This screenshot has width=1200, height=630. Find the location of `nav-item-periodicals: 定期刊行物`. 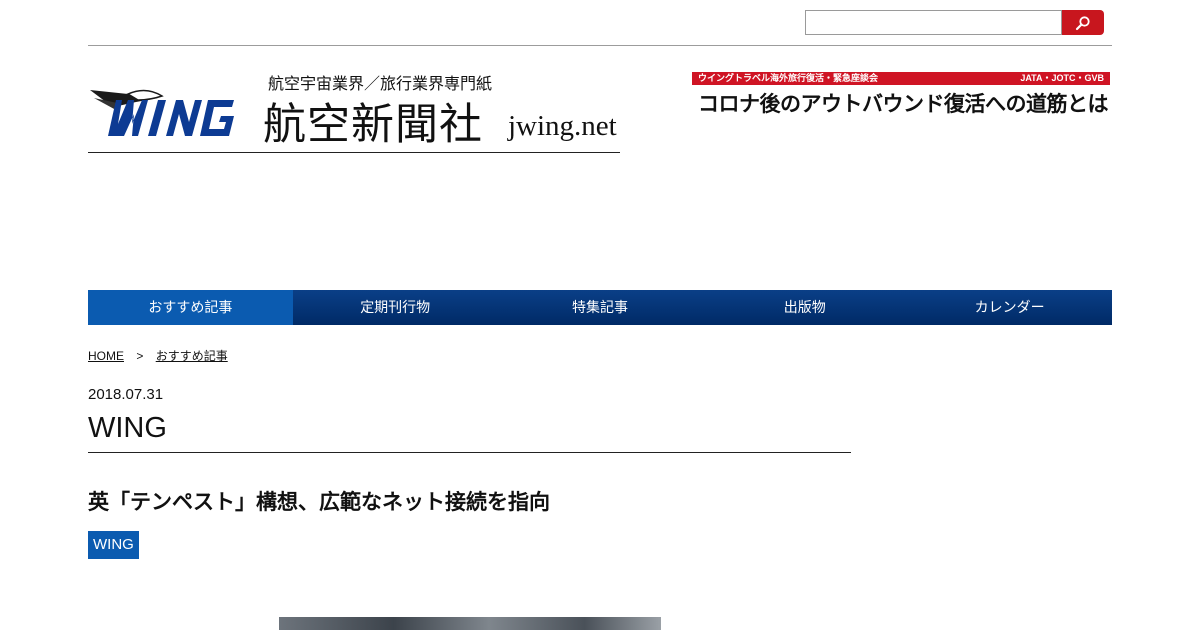

nav-item-periodicals: 定期刊行物 is located at coordinates (395, 307).